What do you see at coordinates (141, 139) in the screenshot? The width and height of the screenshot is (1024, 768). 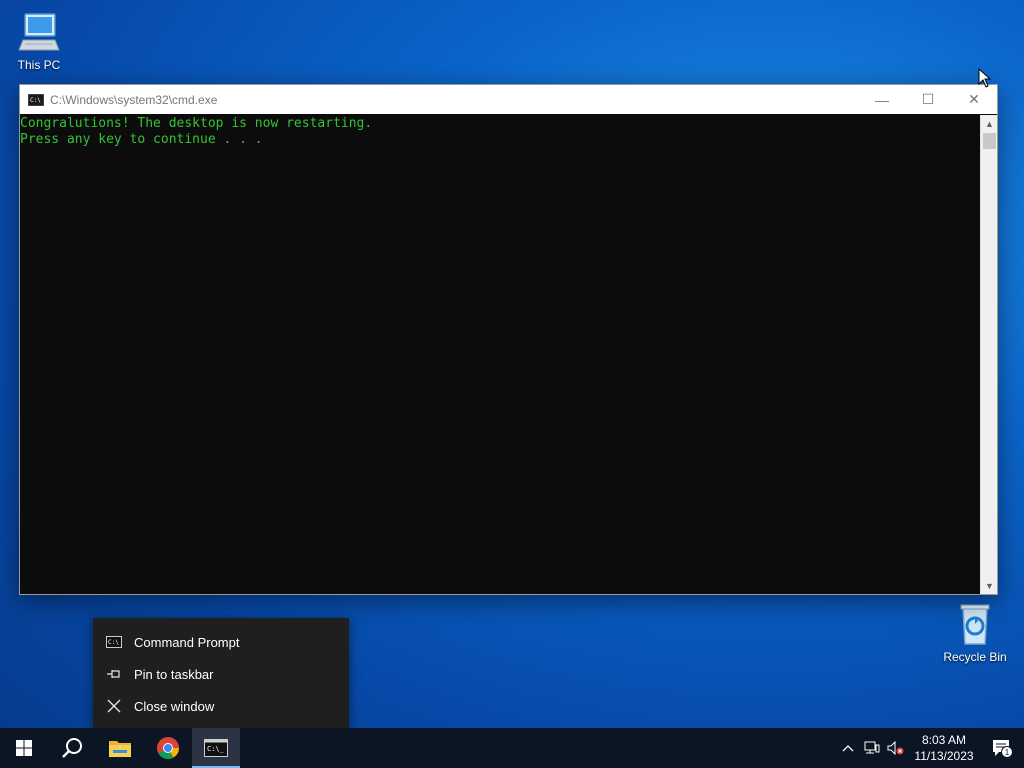 I see `console-line: Press any key to continue . . .` at bounding box center [141, 139].